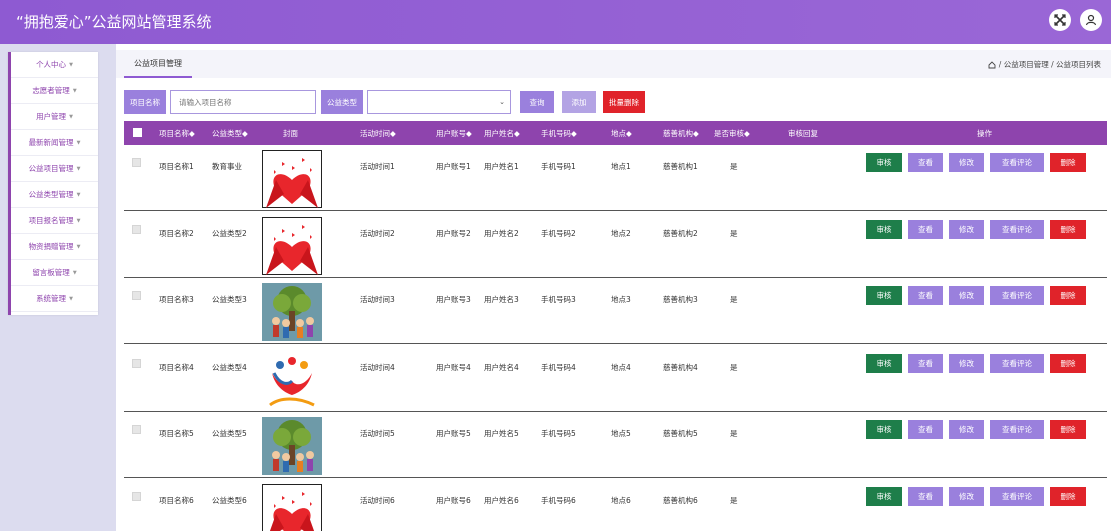  What do you see at coordinates (680, 367) in the screenshot?
I see `cell-org: 慈善机构4` at bounding box center [680, 367].